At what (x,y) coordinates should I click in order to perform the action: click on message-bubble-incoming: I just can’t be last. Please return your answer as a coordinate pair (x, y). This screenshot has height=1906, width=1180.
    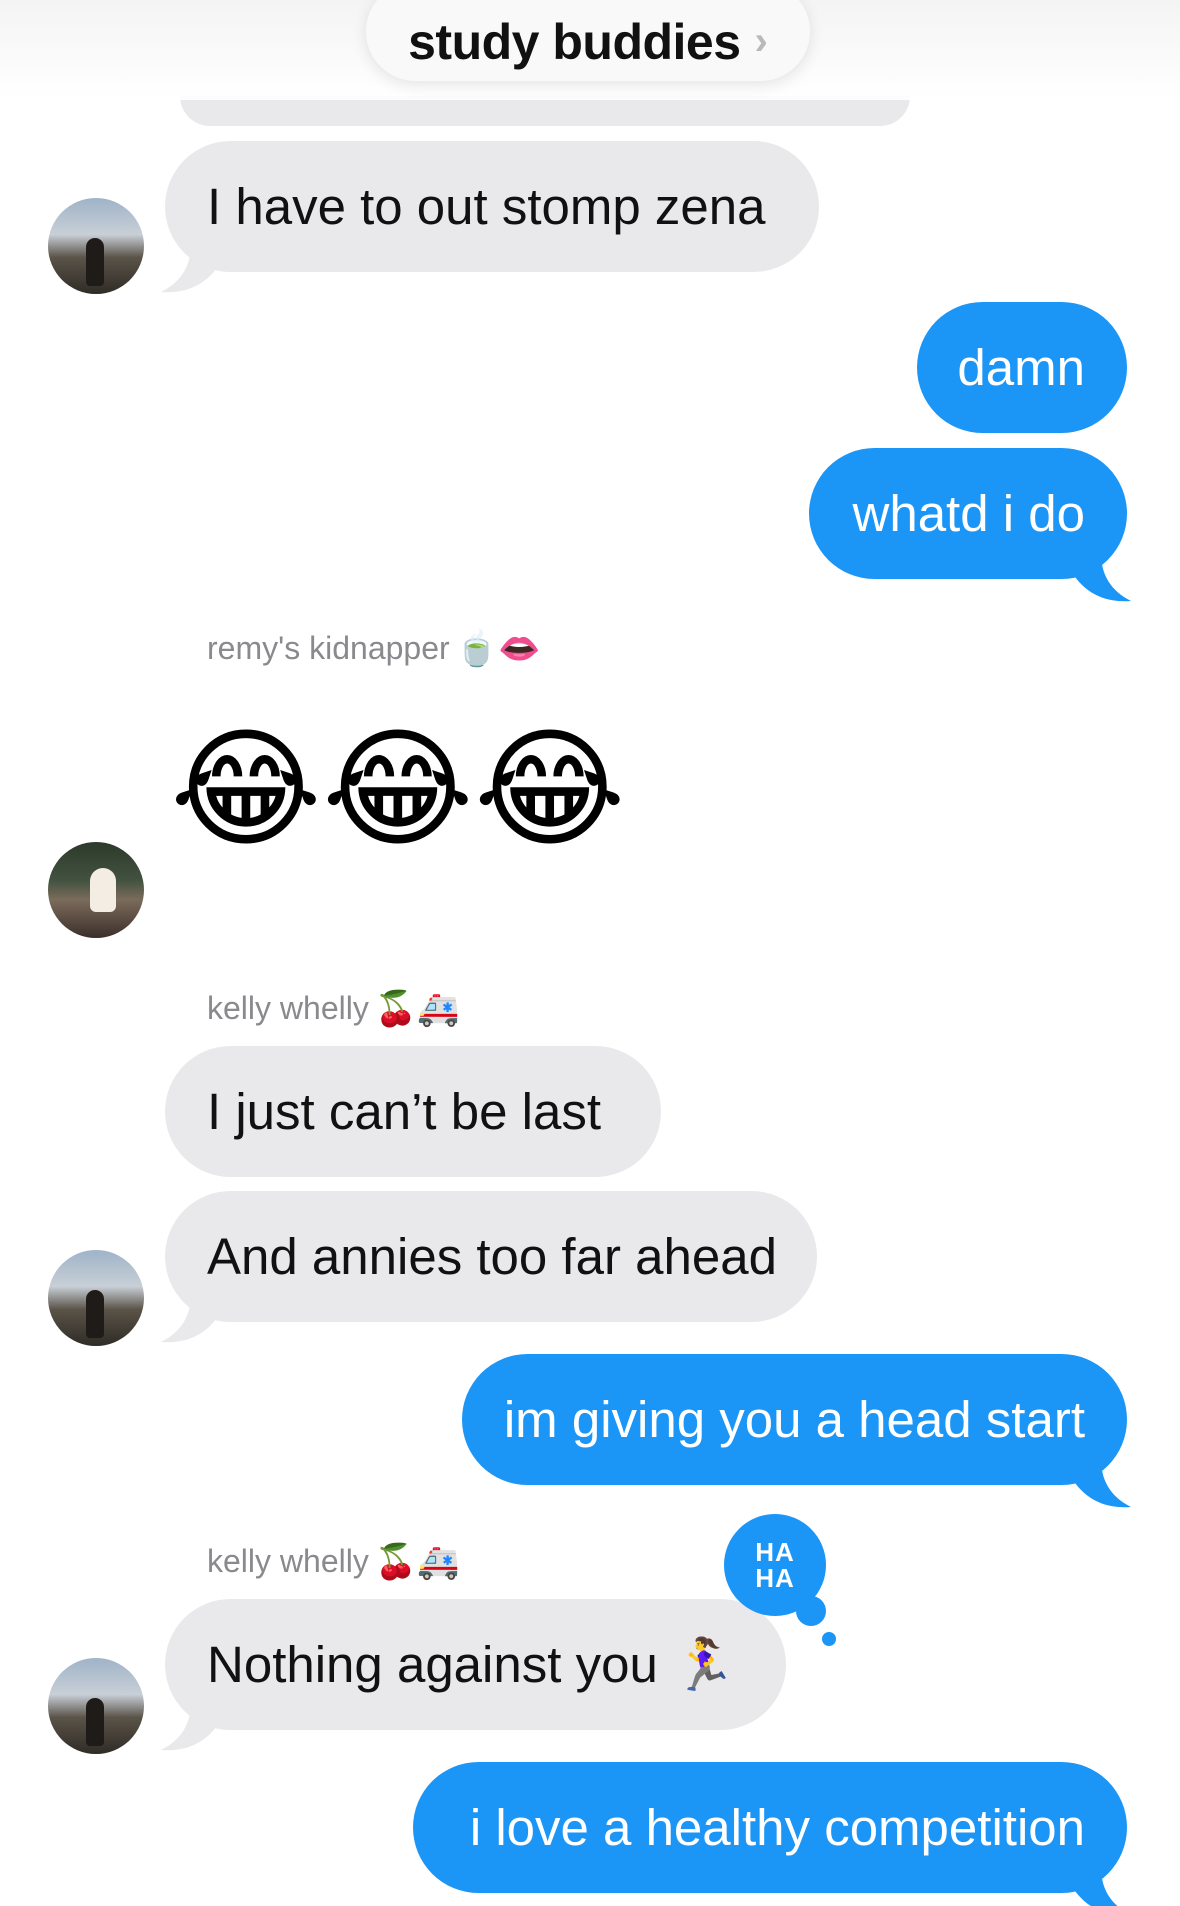
    Looking at the image, I should click on (413, 1111).